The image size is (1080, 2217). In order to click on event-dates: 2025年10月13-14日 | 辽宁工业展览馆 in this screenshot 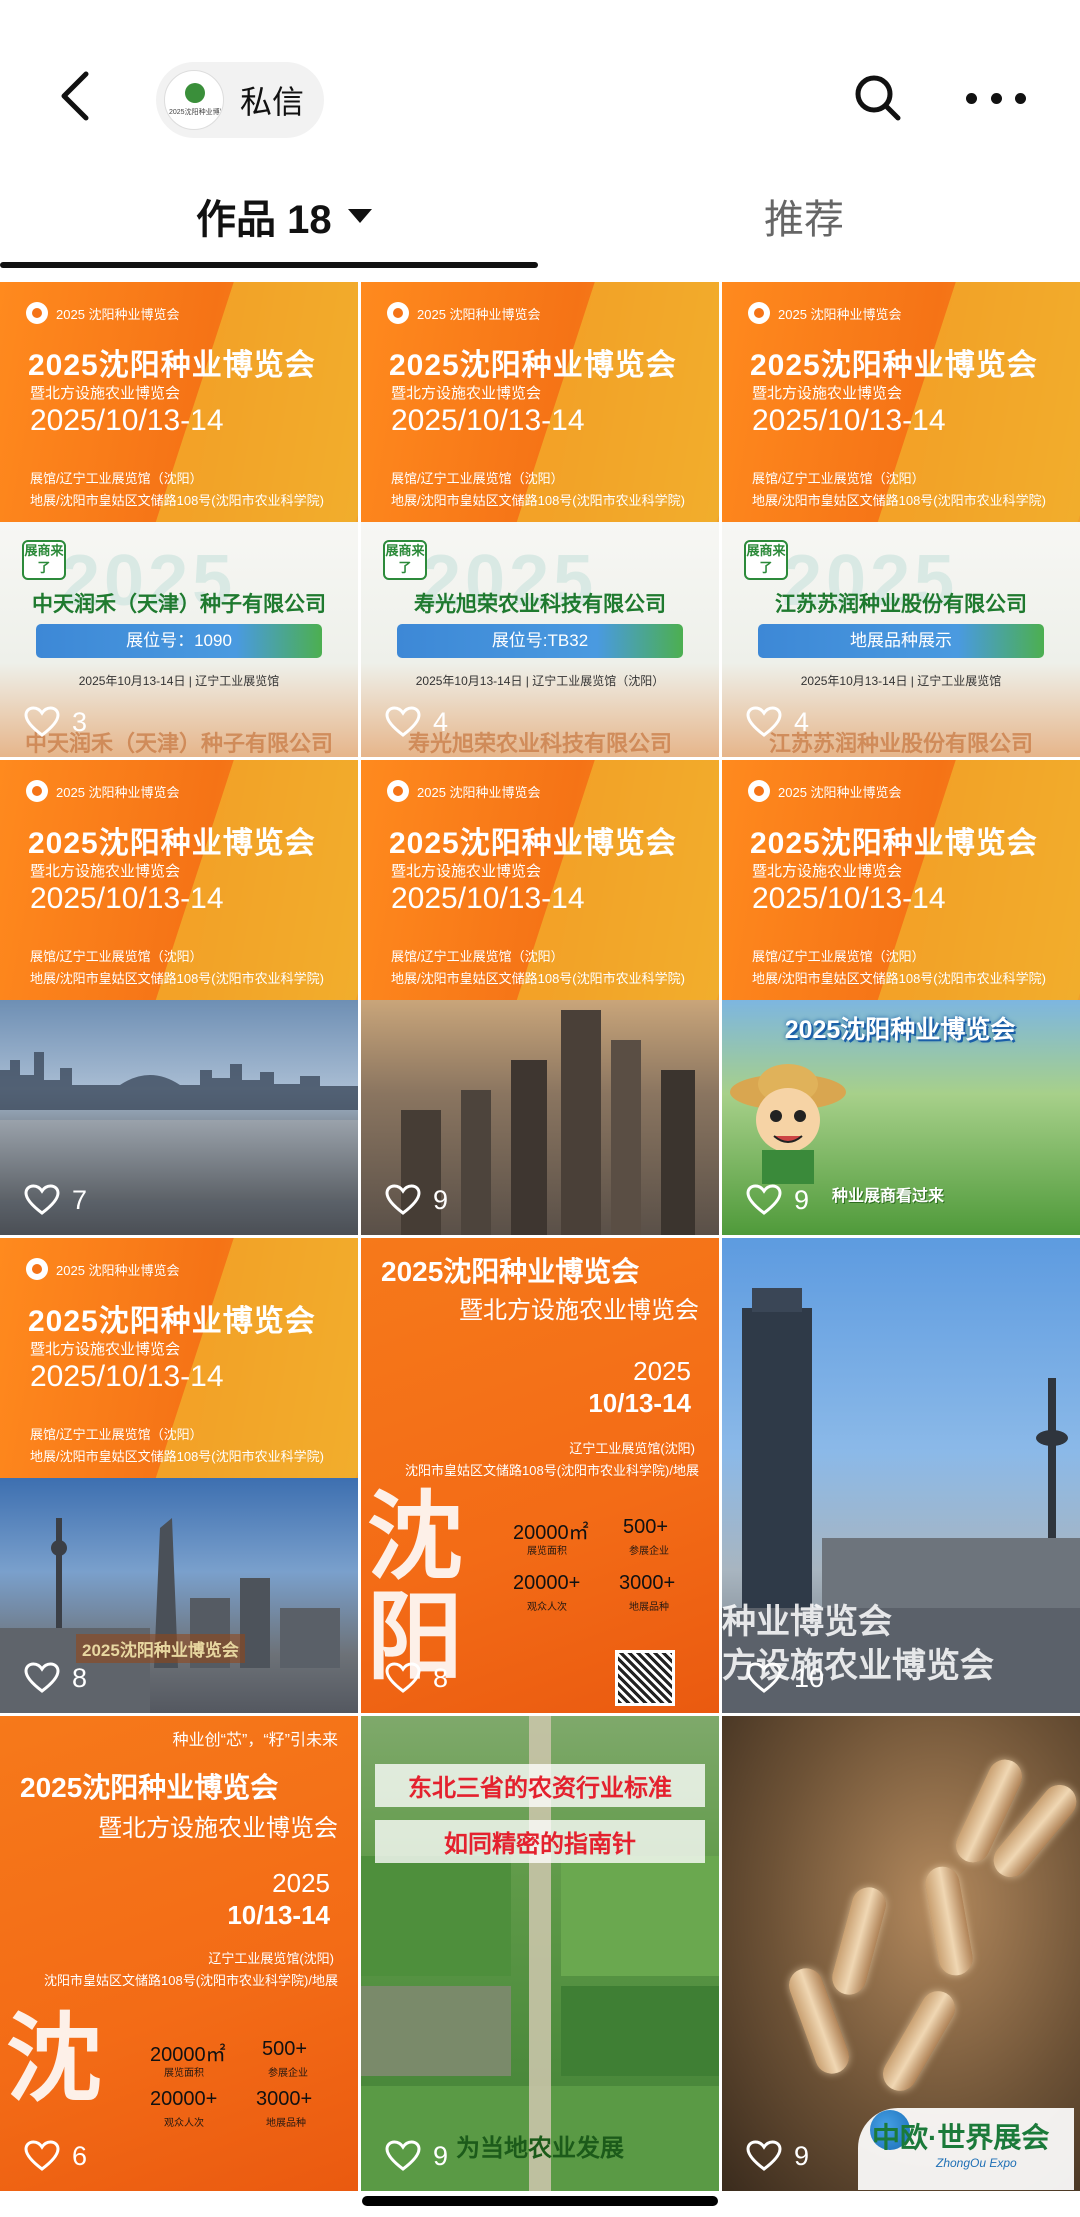, I will do `click(179, 681)`.